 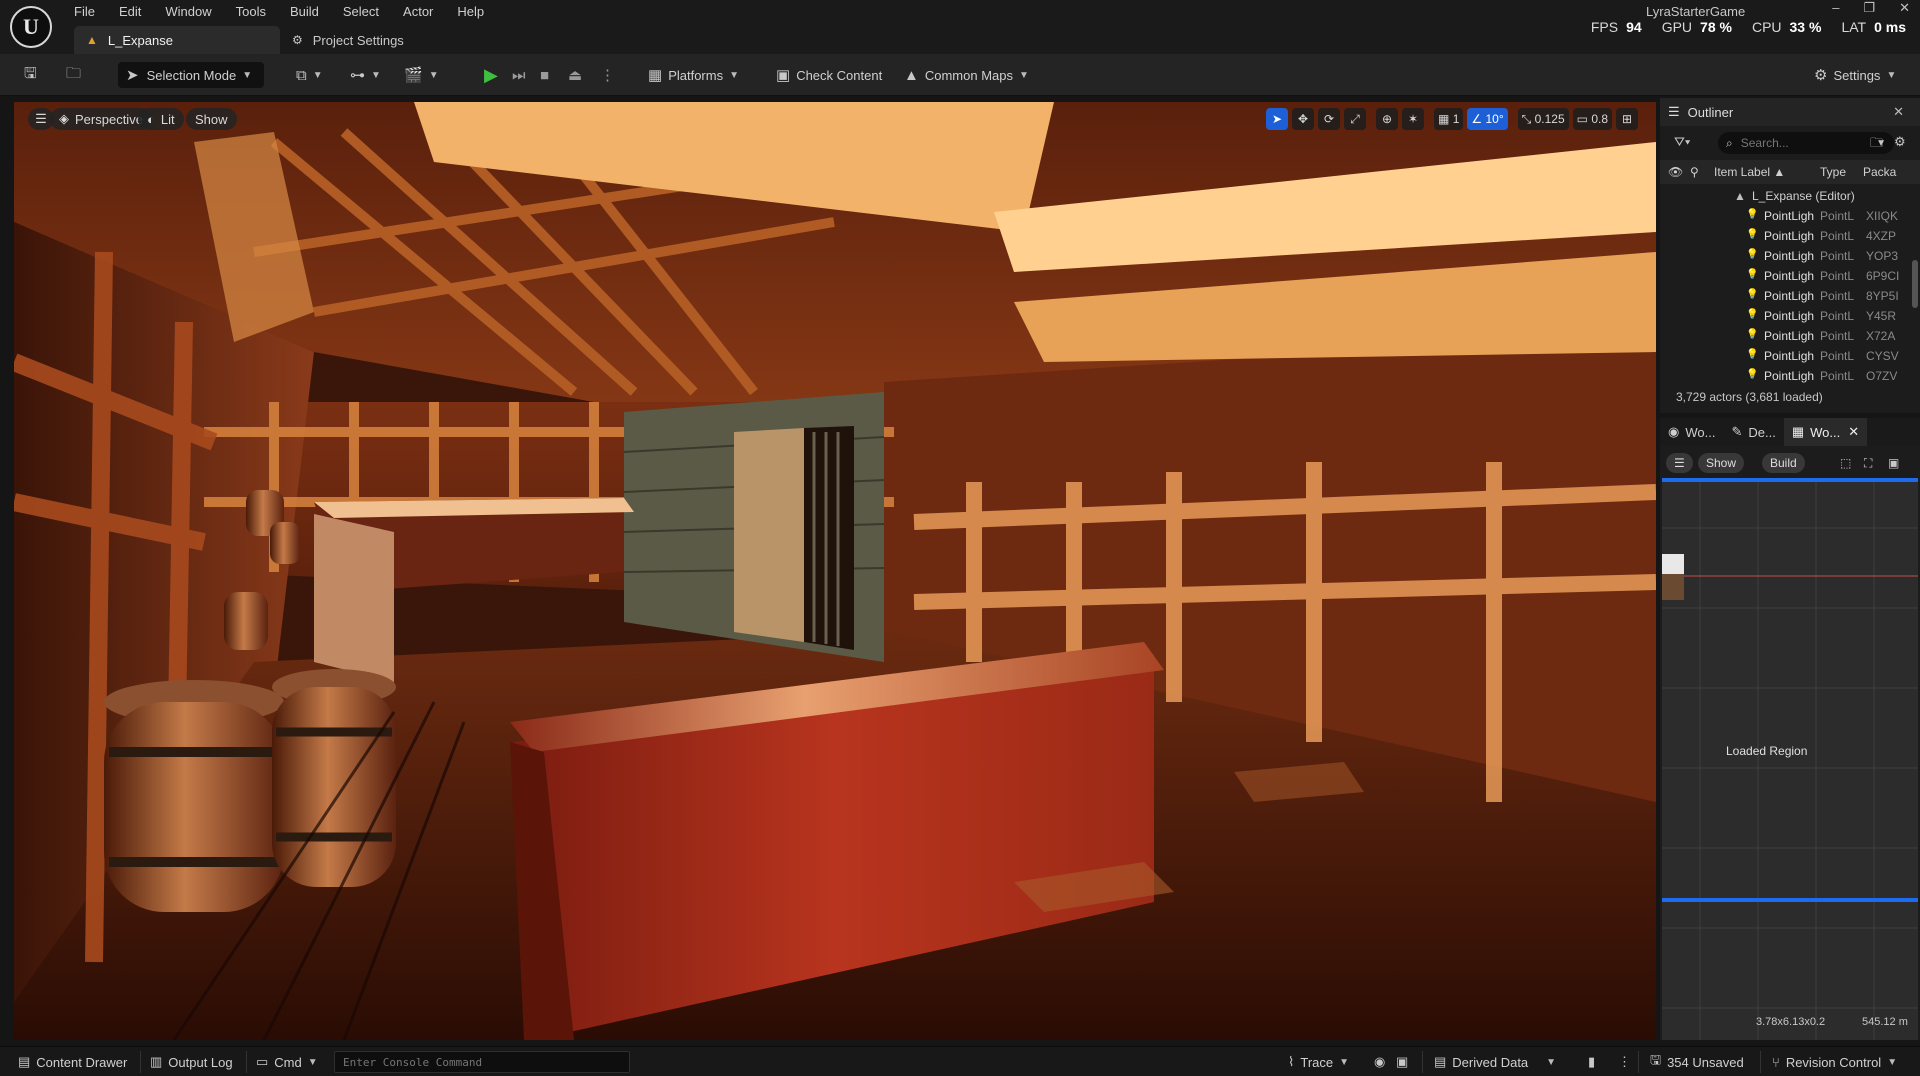 I want to click on camera-speed-button: ▭ 0.8, so click(x=1592, y=119).